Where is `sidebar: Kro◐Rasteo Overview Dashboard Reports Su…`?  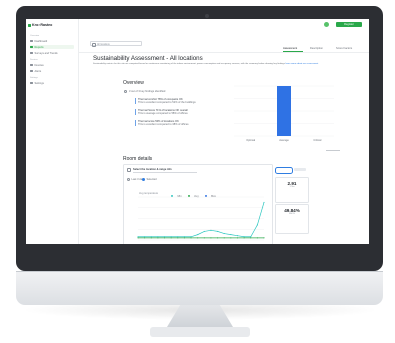 sidebar: Kro◐Rasteo Overview Dashboard Reports Su… is located at coordinates (52, 131).